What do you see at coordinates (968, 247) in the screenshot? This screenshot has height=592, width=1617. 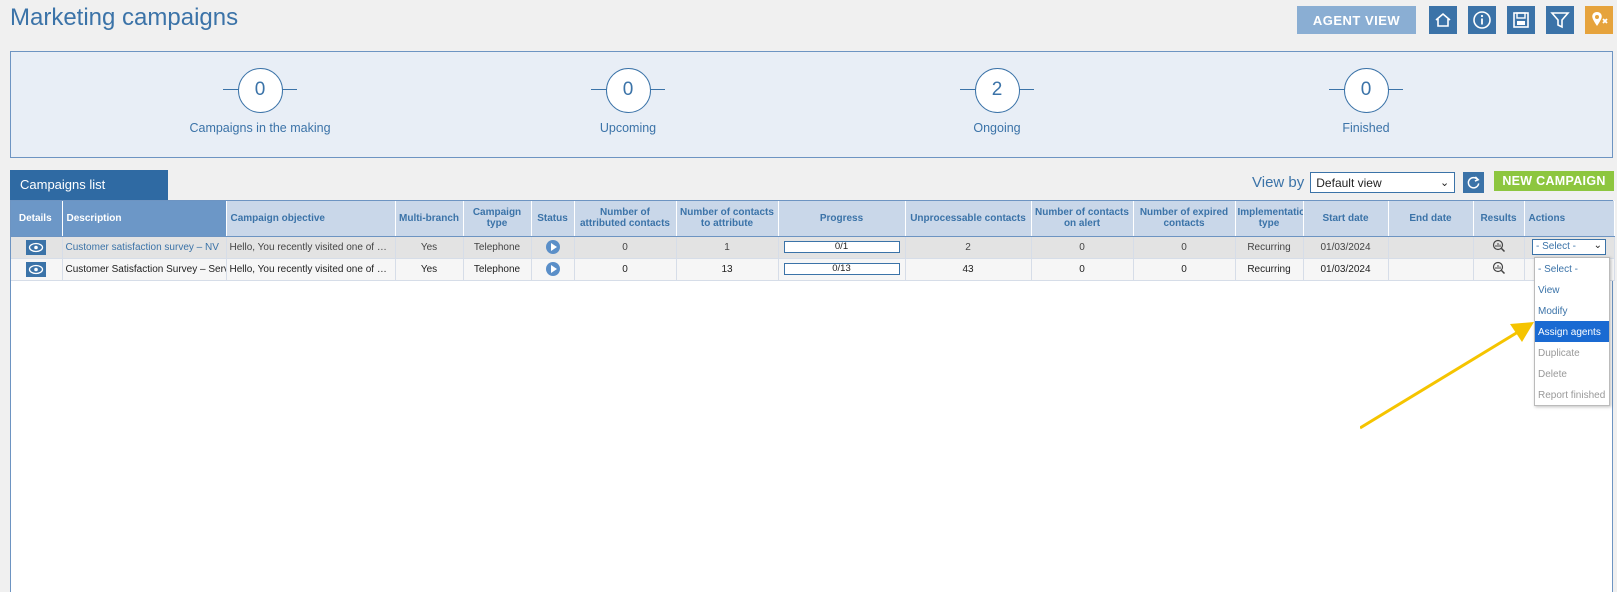 I see `unprocessable-cell: 2` at bounding box center [968, 247].